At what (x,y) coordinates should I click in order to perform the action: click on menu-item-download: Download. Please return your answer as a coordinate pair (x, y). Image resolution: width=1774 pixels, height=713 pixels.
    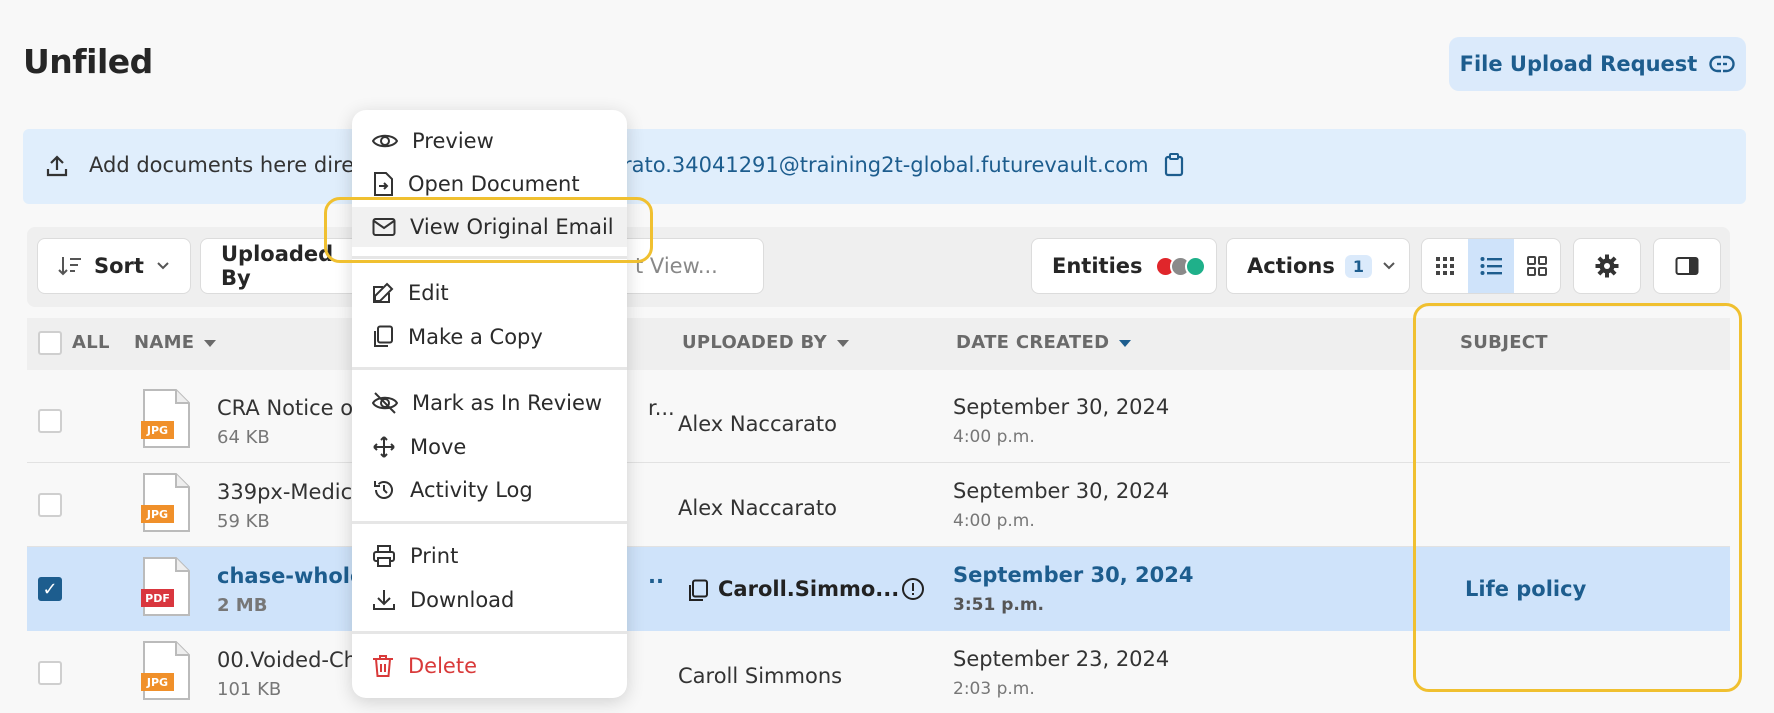
    Looking at the image, I should click on (489, 600).